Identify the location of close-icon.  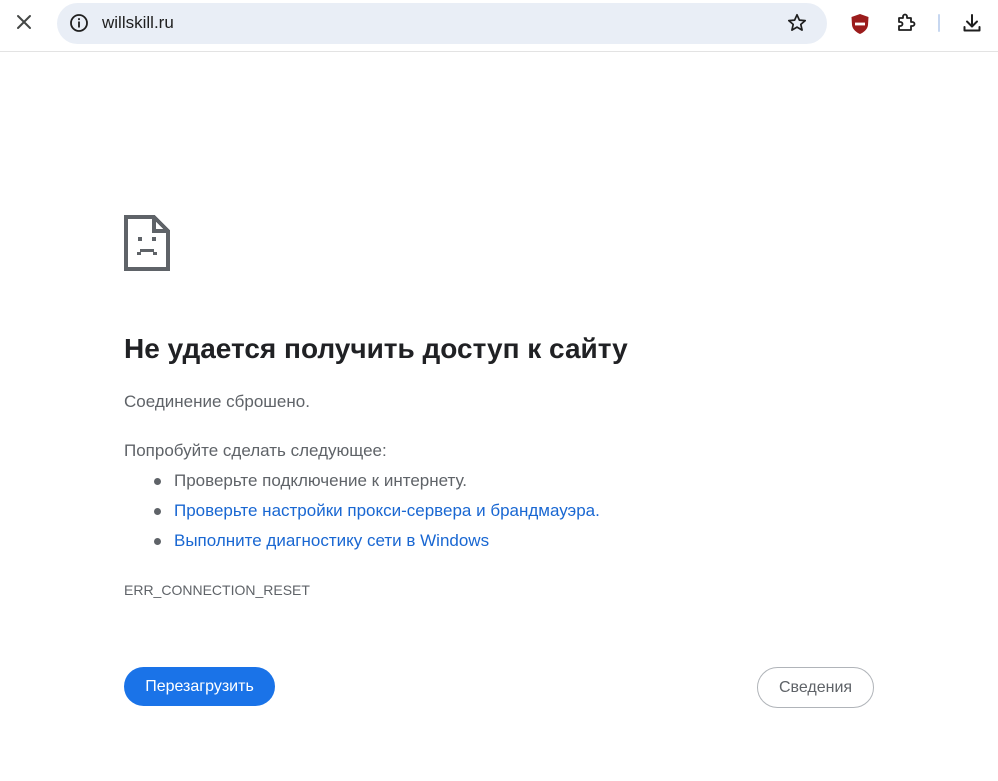
(24, 22).